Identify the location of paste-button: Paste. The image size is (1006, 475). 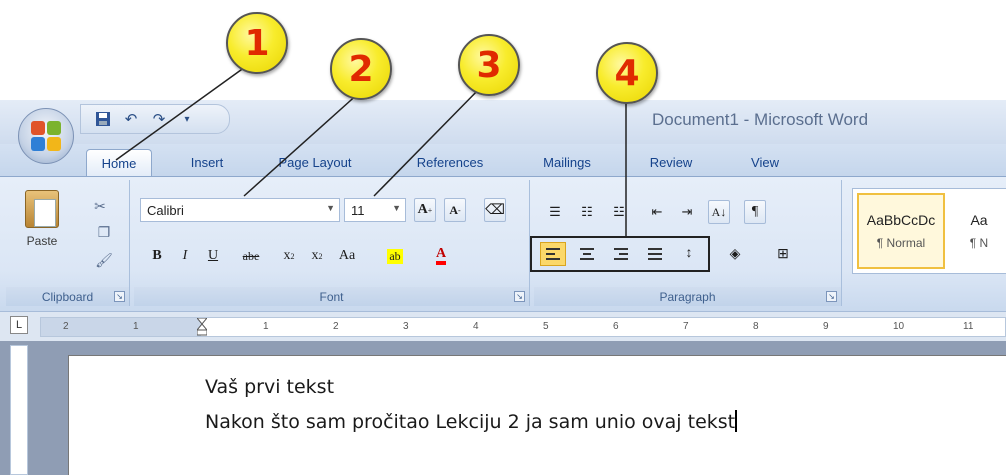
(42, 226).